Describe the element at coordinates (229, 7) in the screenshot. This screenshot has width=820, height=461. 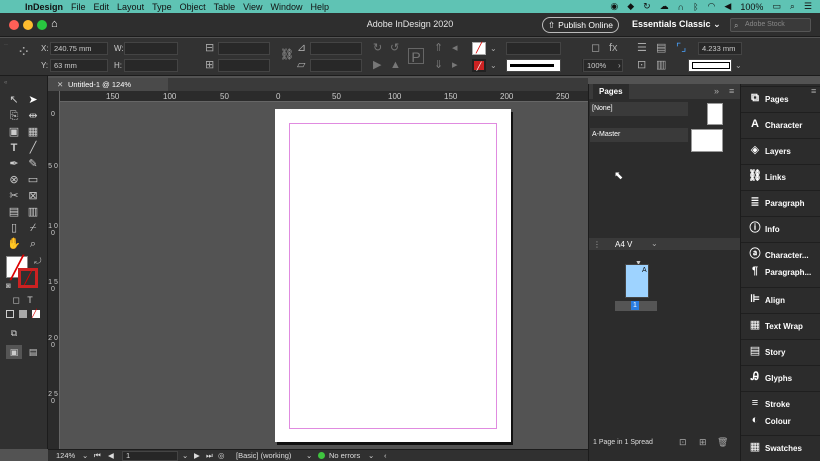
I see `menu-table: Table` at that location.